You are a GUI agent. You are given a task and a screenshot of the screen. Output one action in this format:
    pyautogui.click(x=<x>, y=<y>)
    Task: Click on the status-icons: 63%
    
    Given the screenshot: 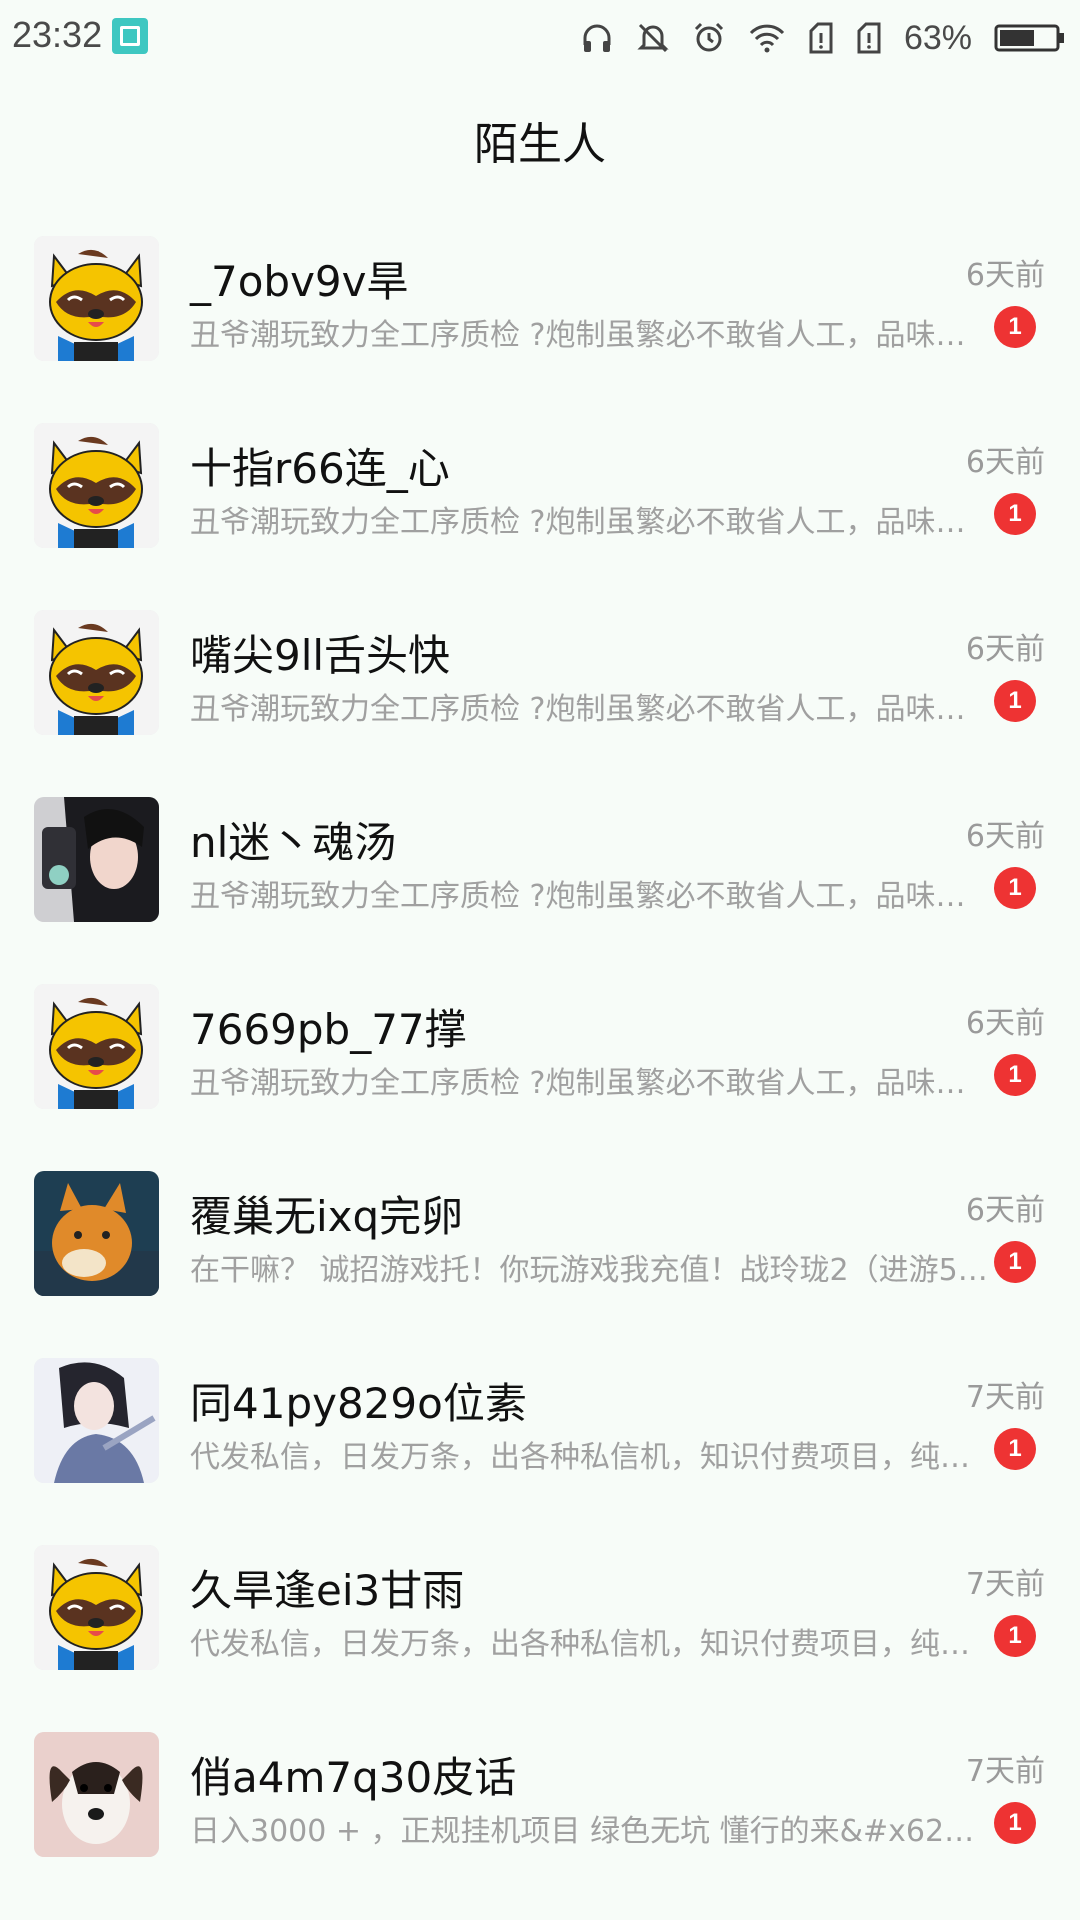 What is the action you would take?
    pyautogui.click(x=823, y=38)
    